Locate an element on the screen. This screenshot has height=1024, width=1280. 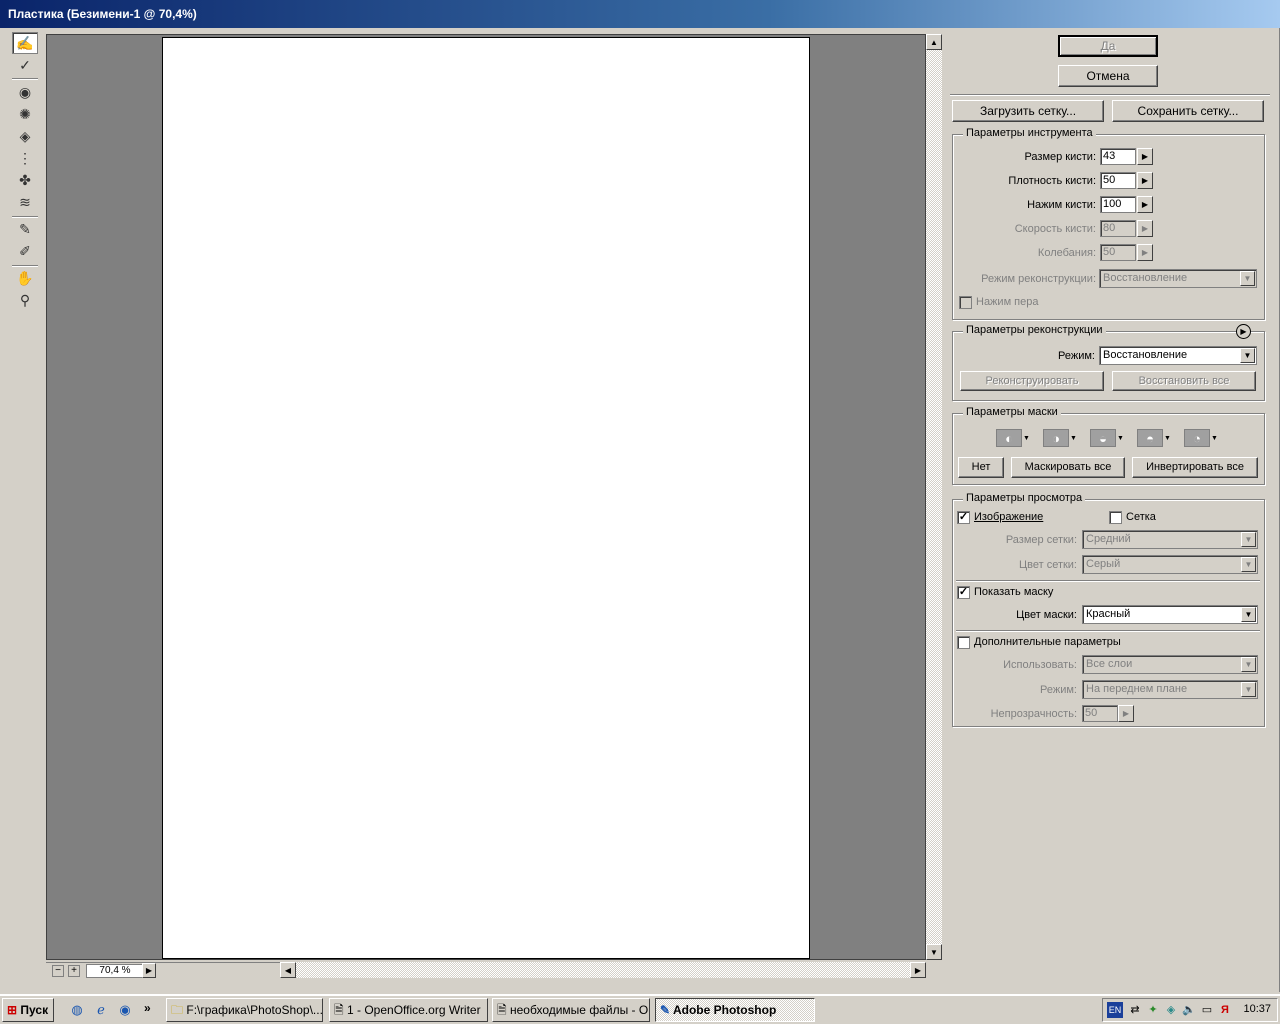
internet-explorer-icon: ℯ is located at coordinates (101, 1010).